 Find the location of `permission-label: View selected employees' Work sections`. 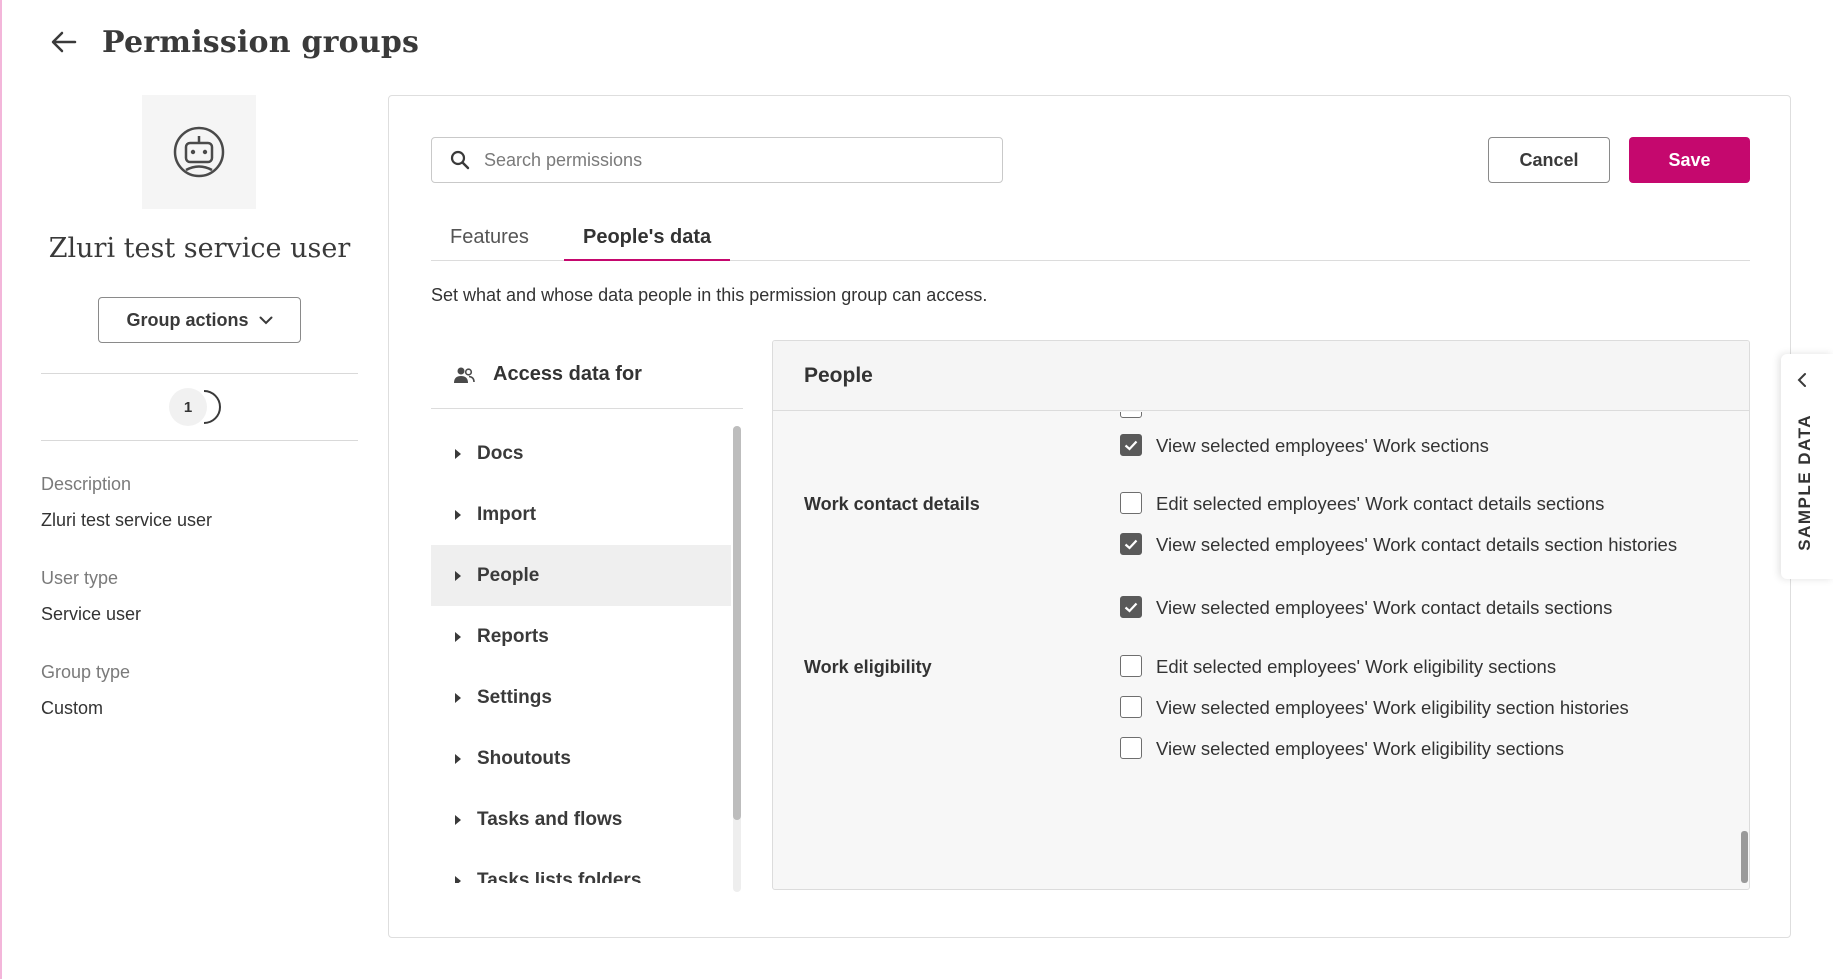

permission-label: View selected employees' Work sections is located at coordinates (1322, 445).